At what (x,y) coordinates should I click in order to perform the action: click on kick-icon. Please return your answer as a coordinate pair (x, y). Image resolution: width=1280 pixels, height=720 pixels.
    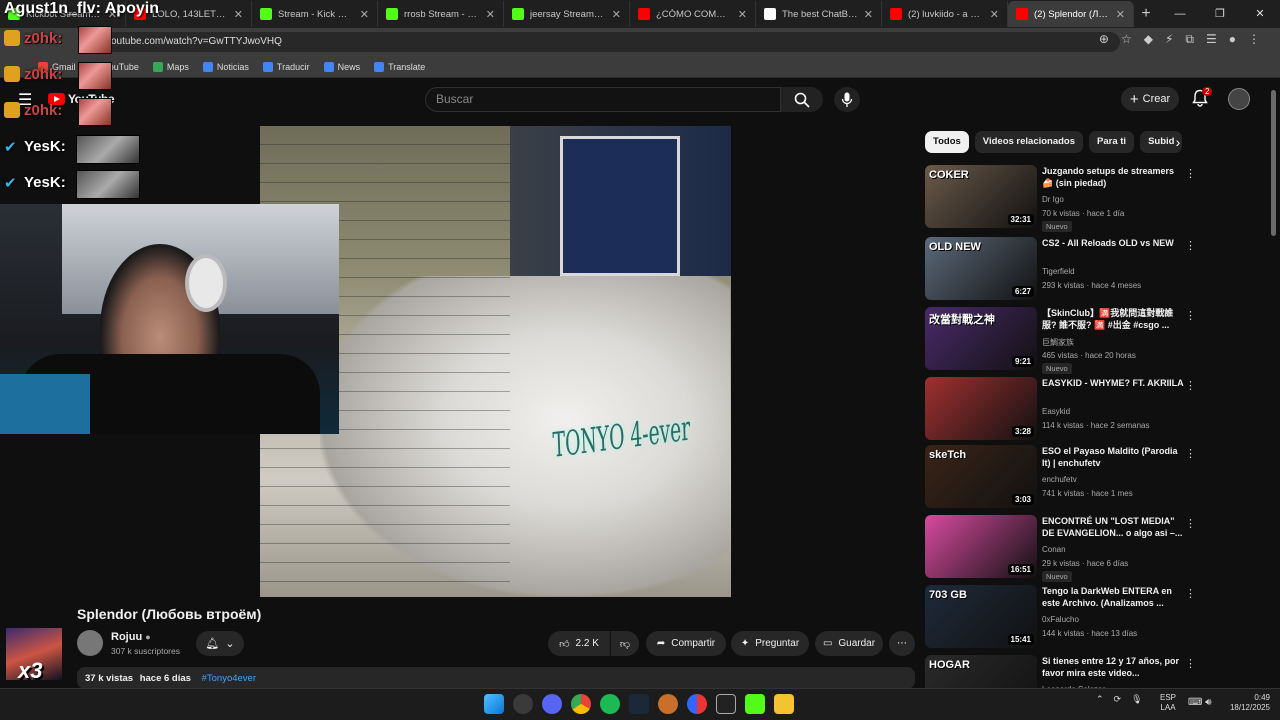
    Looking at the image, I should click on (755, 704).